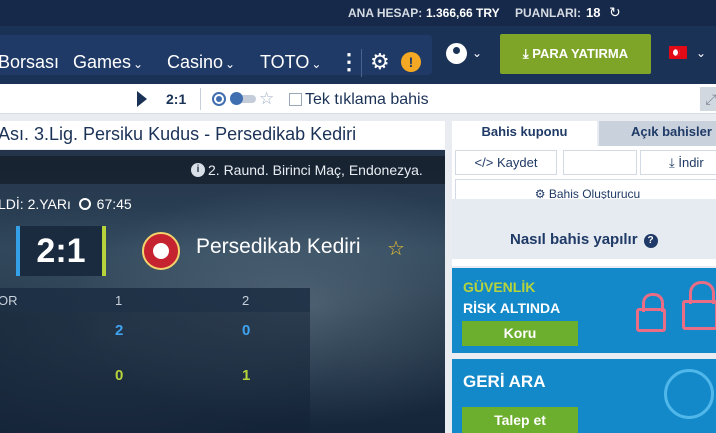  Describe the element at coordinates (219, 99) in the screenshot. I see `target-icon` at that location.